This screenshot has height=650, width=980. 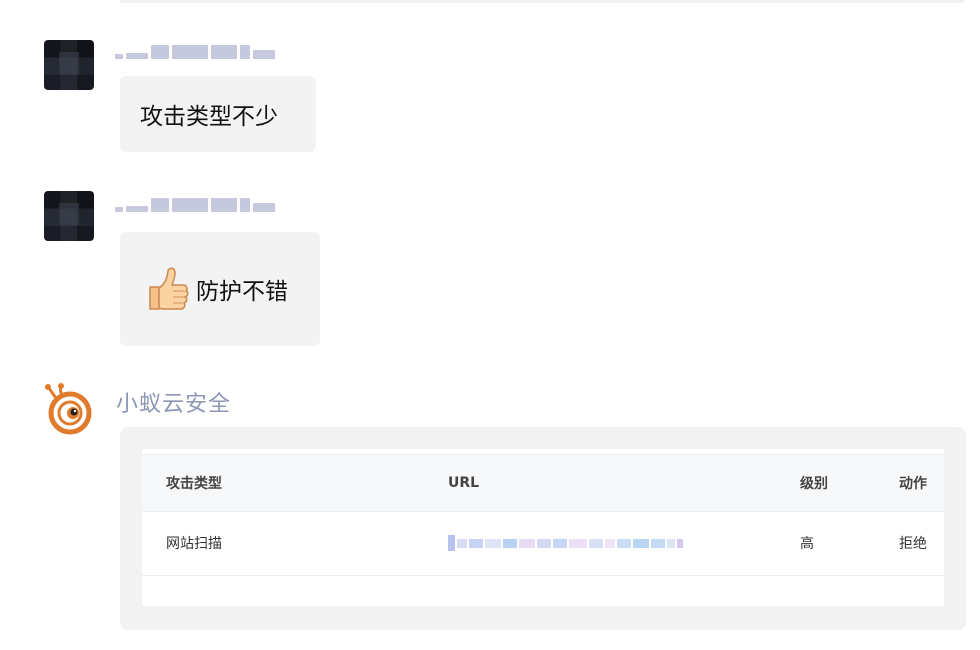 What do you see at coordinates (814, 484) in the screenshot?
I see `header-level: 级别` at bounding box center [814, 484].